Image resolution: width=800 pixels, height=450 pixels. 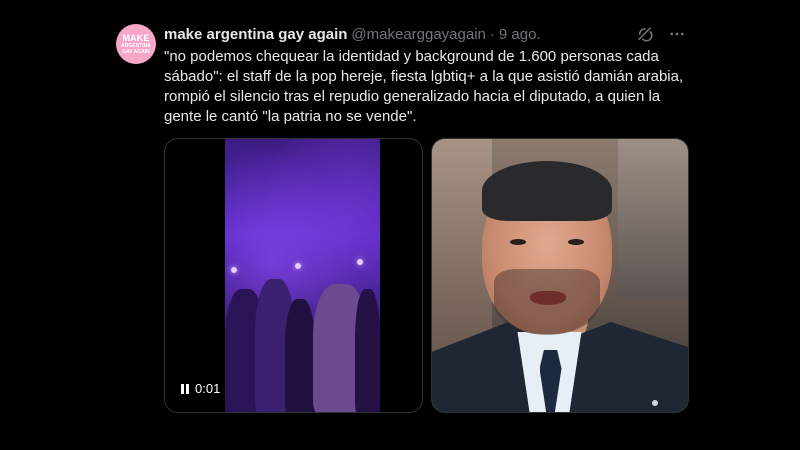 What do you see at coordinates (677, 34) in the screenshot?
I see `more-icon` at bounding box center [677, 34].